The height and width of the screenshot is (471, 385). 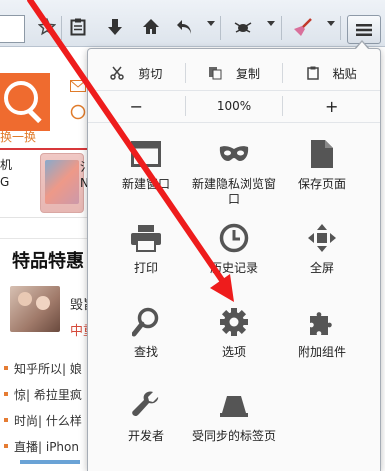 I want to click on download-icon, so click(x=115, y=27).